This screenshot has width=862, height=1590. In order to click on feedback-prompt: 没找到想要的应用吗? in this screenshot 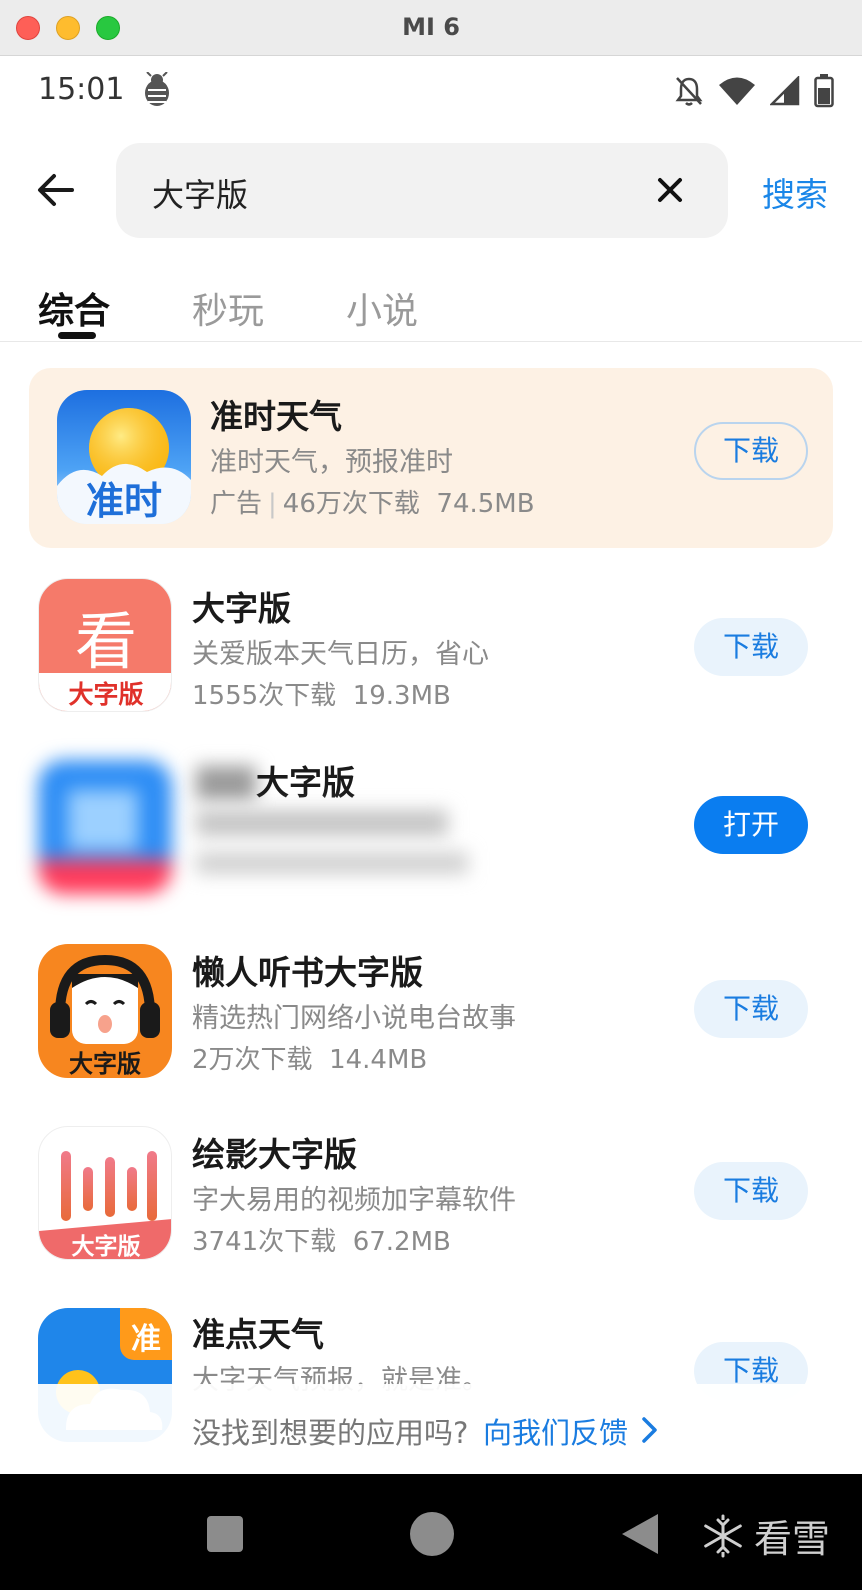, I will do `click(330, 1433)`.